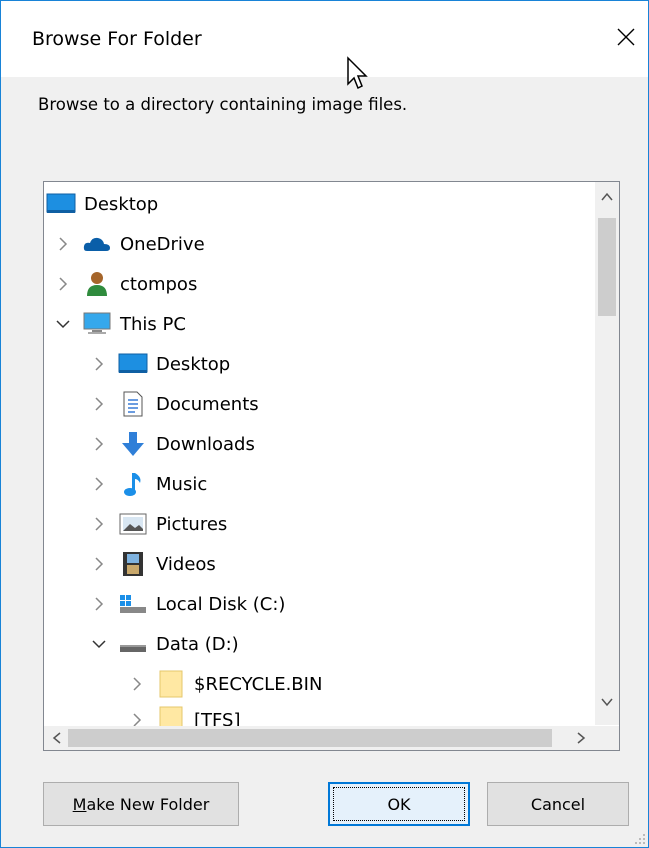 The width and height of the screenshot is (649, 848). I want to click on download-arrow-icon, so click(133, 444).